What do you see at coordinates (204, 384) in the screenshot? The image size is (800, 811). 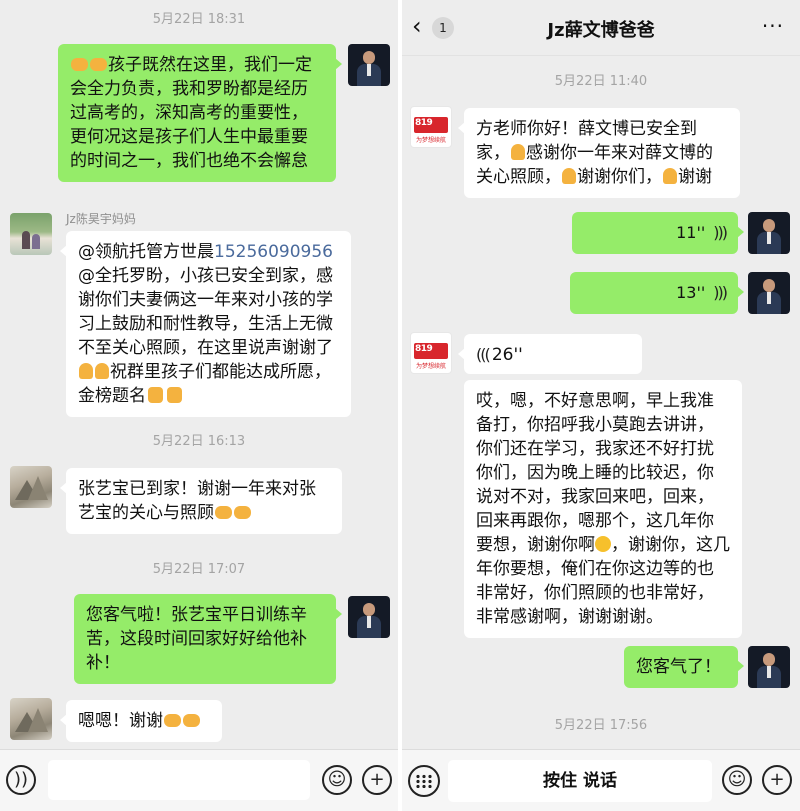 I see `message-text: 祝群里孩子们都能达成所愿，金榜题名` at bounding box center [204, 384].